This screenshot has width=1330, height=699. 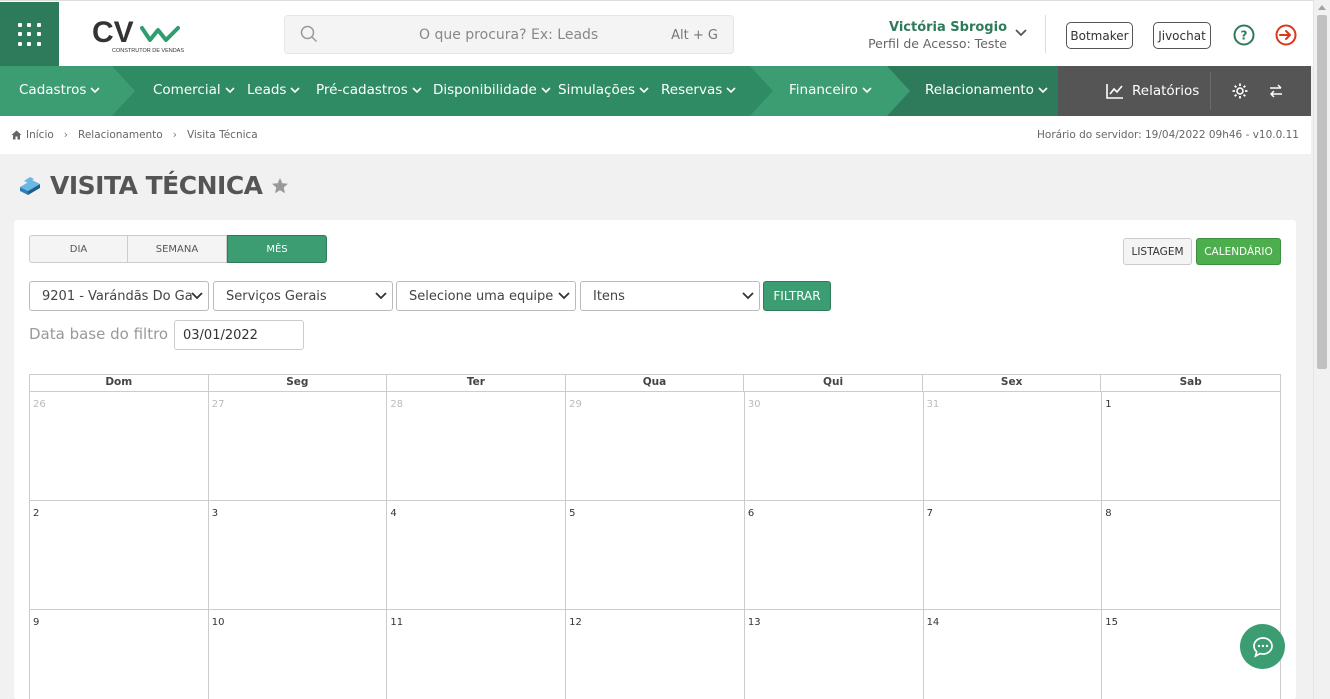 What do you see at coordinates (1152, 90) in the screenshot?
I see `nav-relatorios: Relatórios` at bounding box center [1152, 90].